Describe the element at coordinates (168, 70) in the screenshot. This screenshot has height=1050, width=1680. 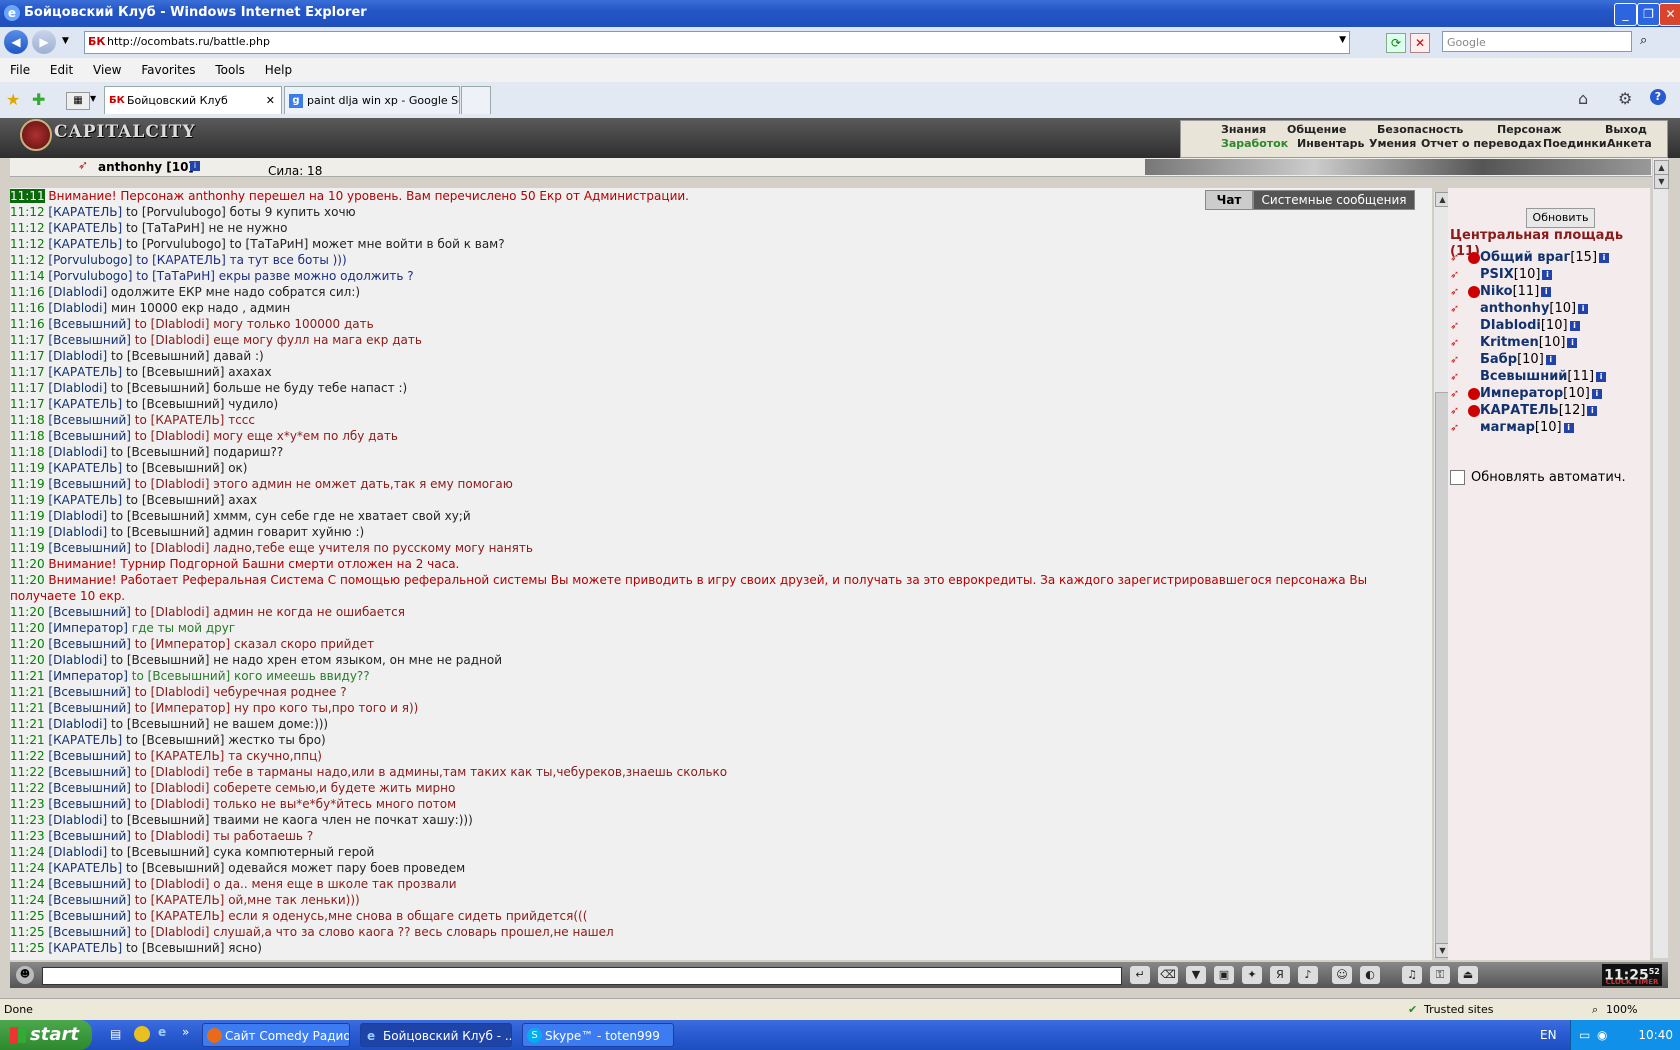
I see `menu-favorites: Favorites` at that location.